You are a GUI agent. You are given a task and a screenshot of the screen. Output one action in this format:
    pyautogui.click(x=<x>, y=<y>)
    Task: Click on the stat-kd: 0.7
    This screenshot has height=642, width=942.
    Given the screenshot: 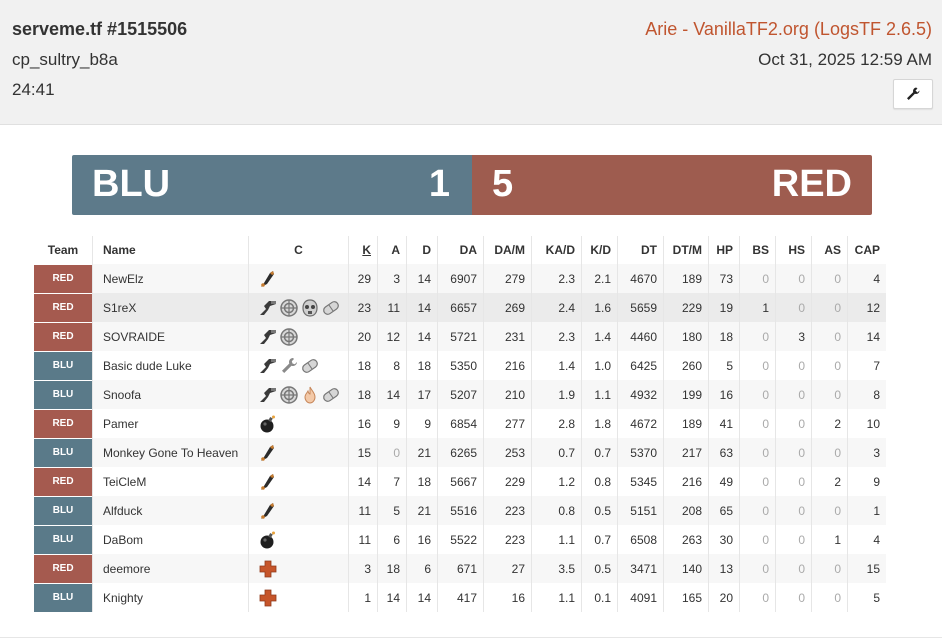 What is the action you would take?
    pyautogui.click(x=599, y=539)
    